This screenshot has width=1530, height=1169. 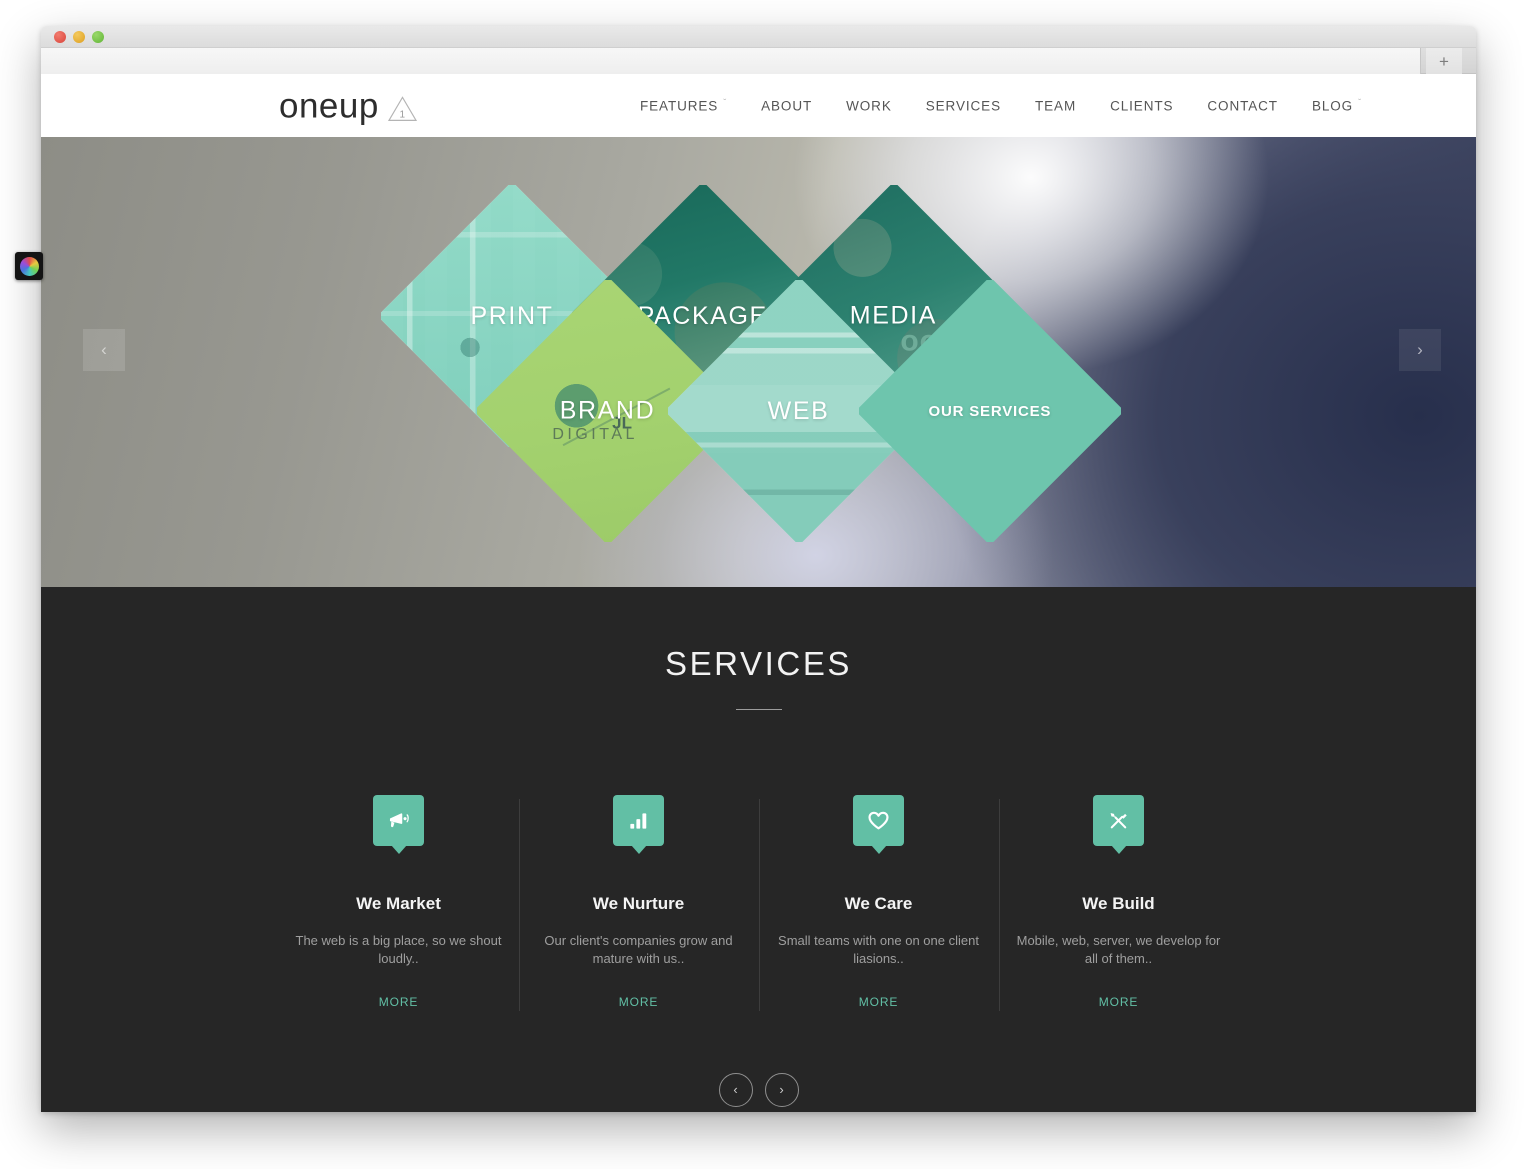 I want to click on color-picker-widget, so click(x=29, y=266).